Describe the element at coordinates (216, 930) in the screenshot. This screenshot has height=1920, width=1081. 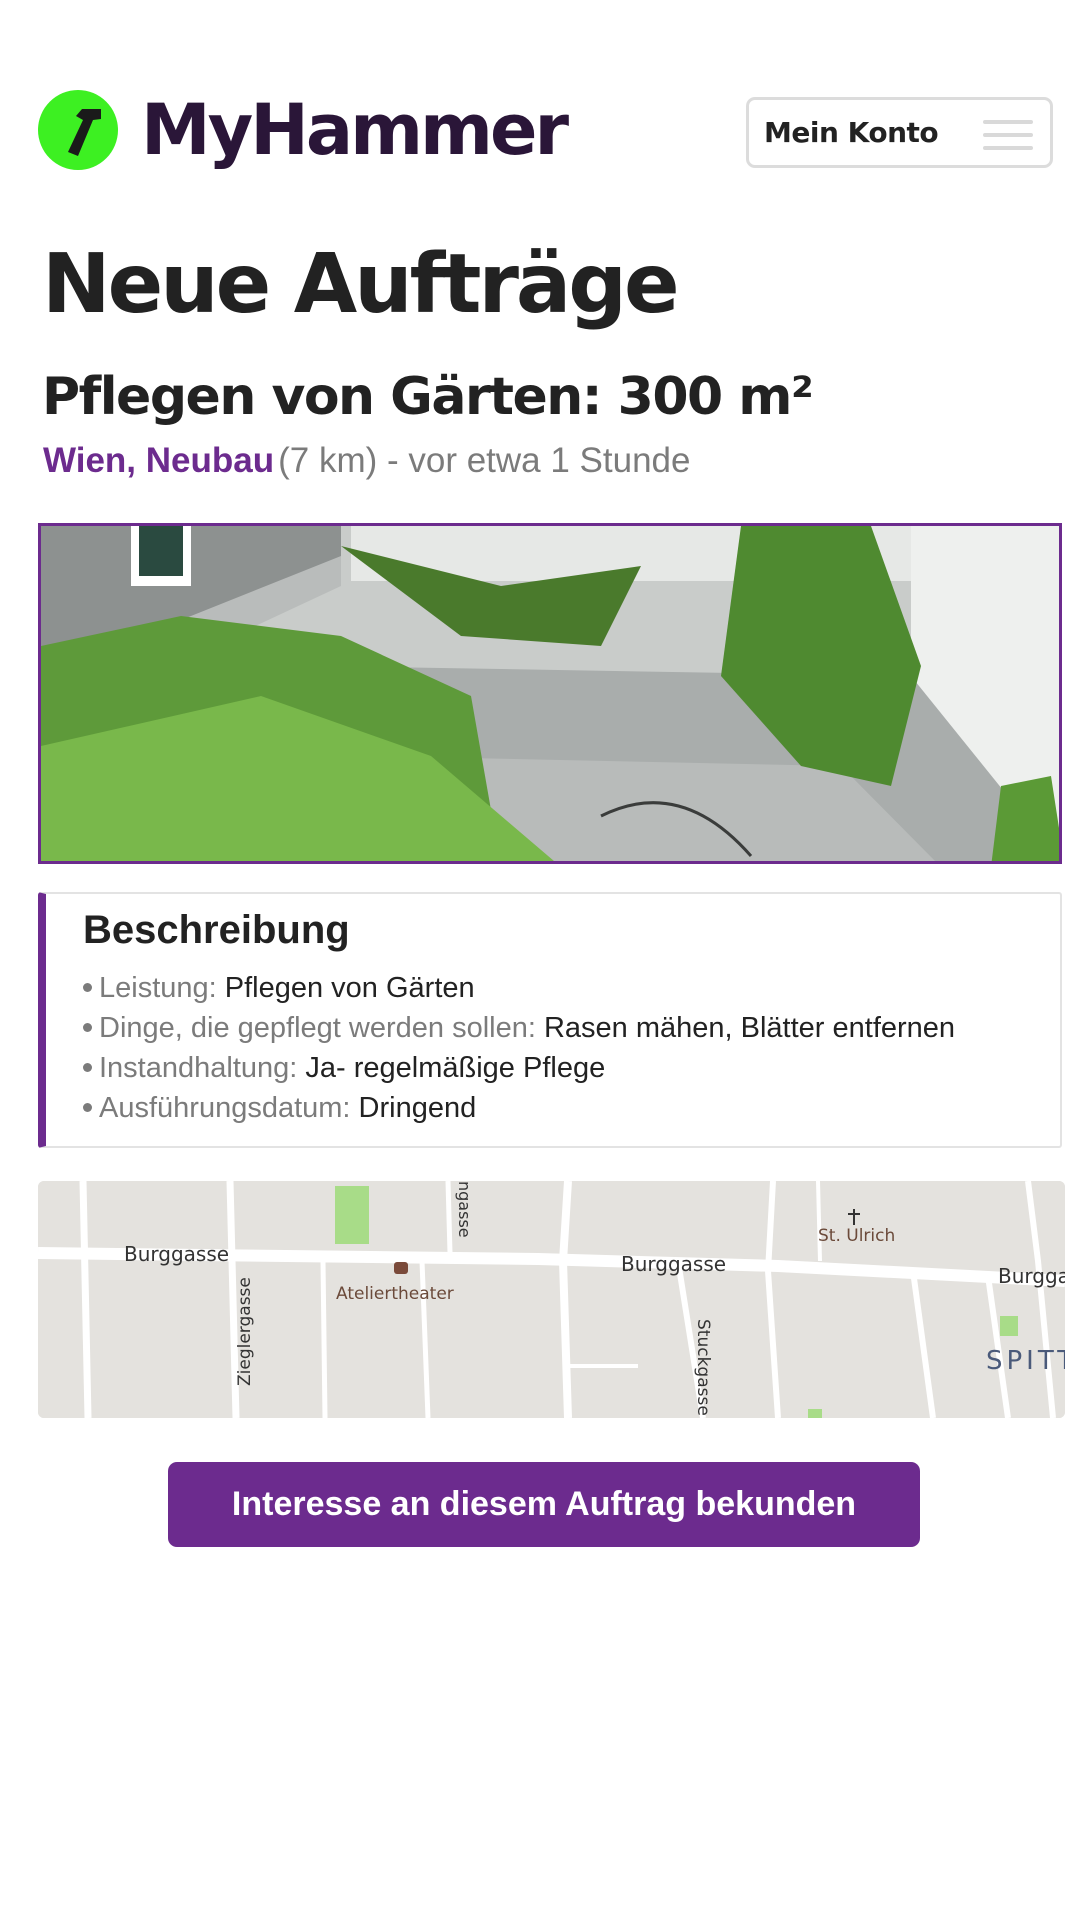
I see `description-title: Beschreibung` at that location.